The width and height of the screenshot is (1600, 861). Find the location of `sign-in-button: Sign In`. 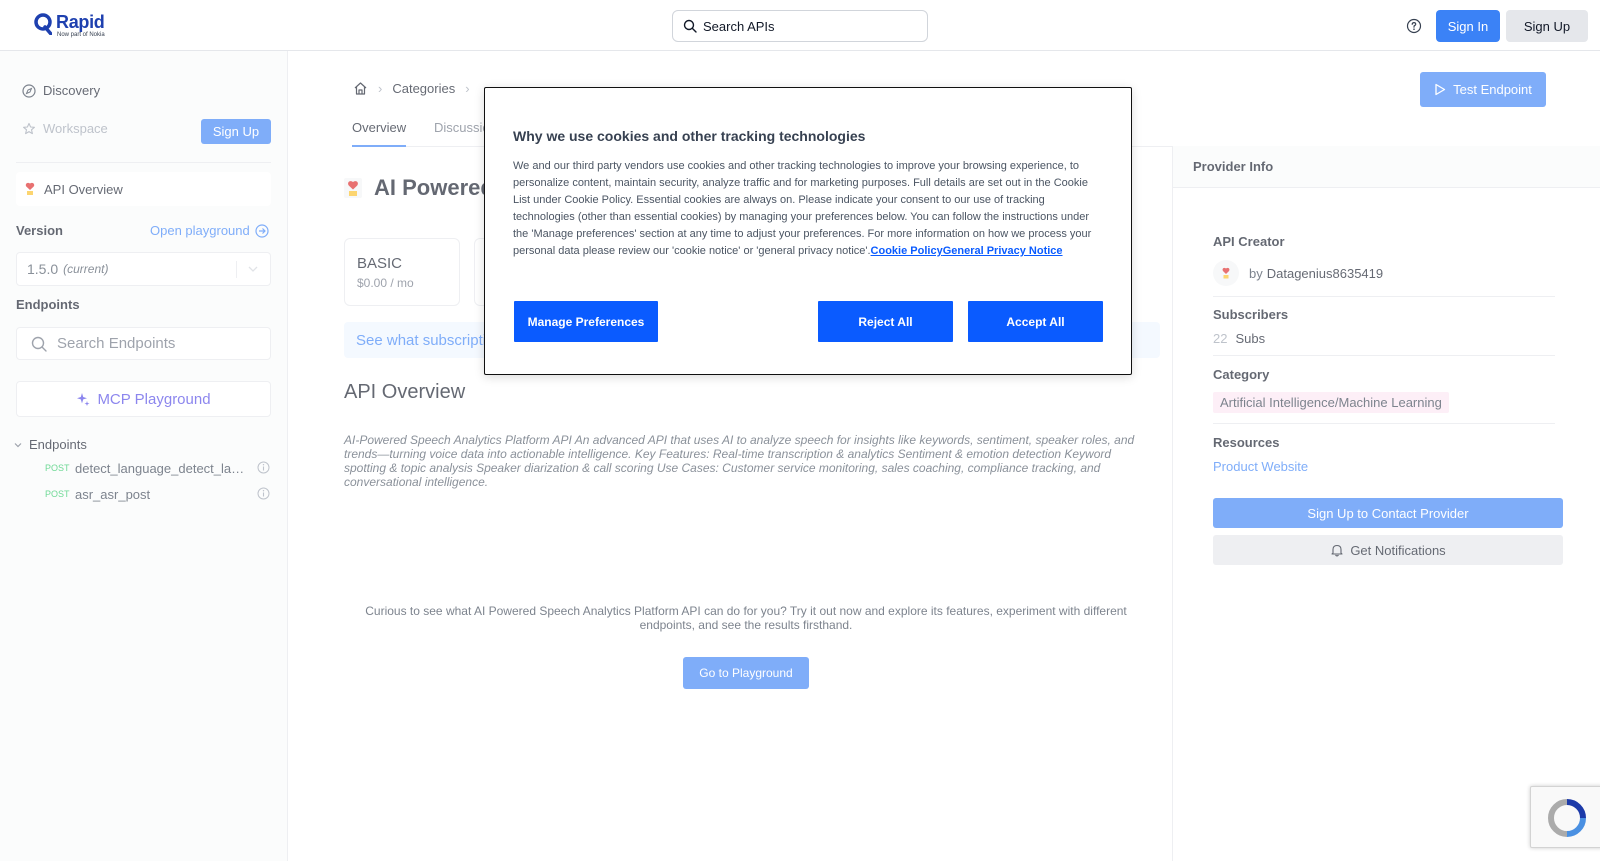

sign-in-button: Sign In is located at coordinates (1468, 26).